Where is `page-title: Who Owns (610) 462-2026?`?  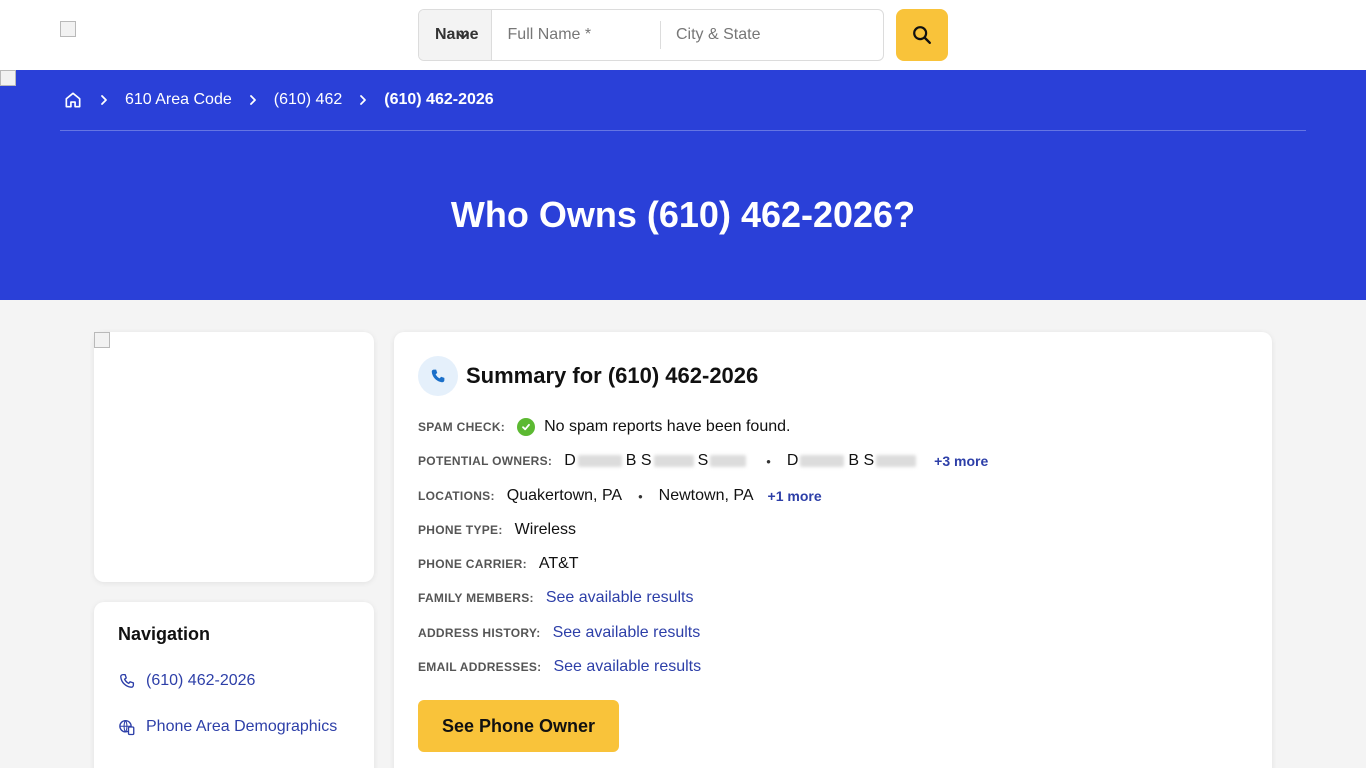 page-title: Who Owns (610) 462-2026? is located at coordinates (683, 214).